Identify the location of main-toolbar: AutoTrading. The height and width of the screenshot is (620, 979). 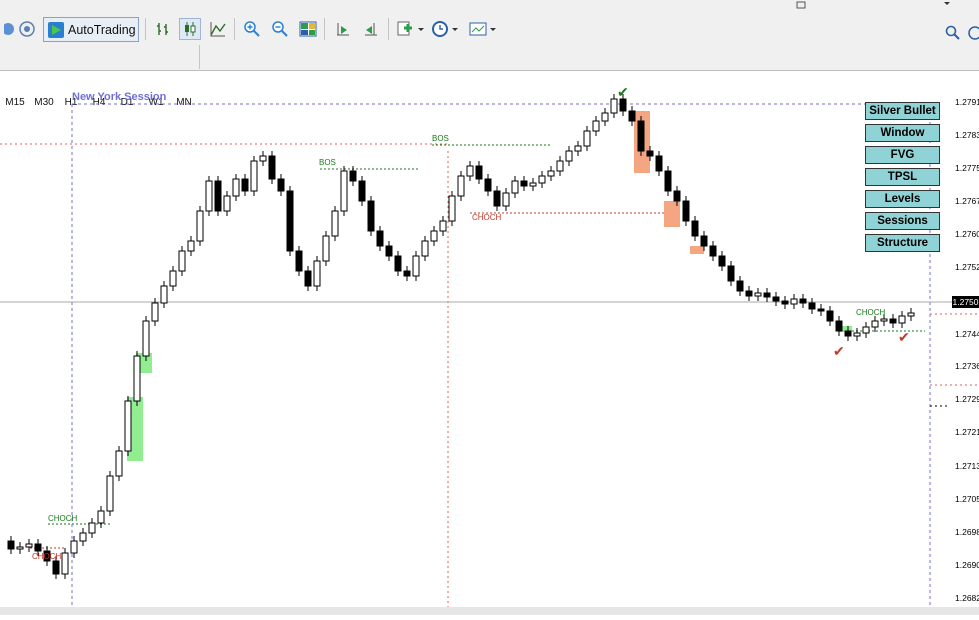
(489, 22).